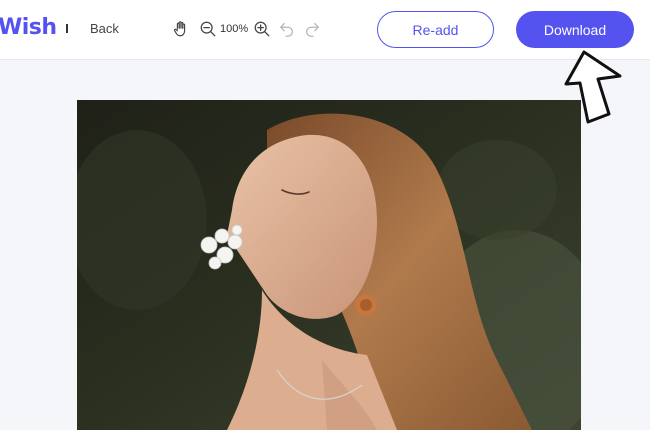  Describe the element at coordinates (435, 29) in the screenshot. I see `re-add-button: Re-add` at that location.